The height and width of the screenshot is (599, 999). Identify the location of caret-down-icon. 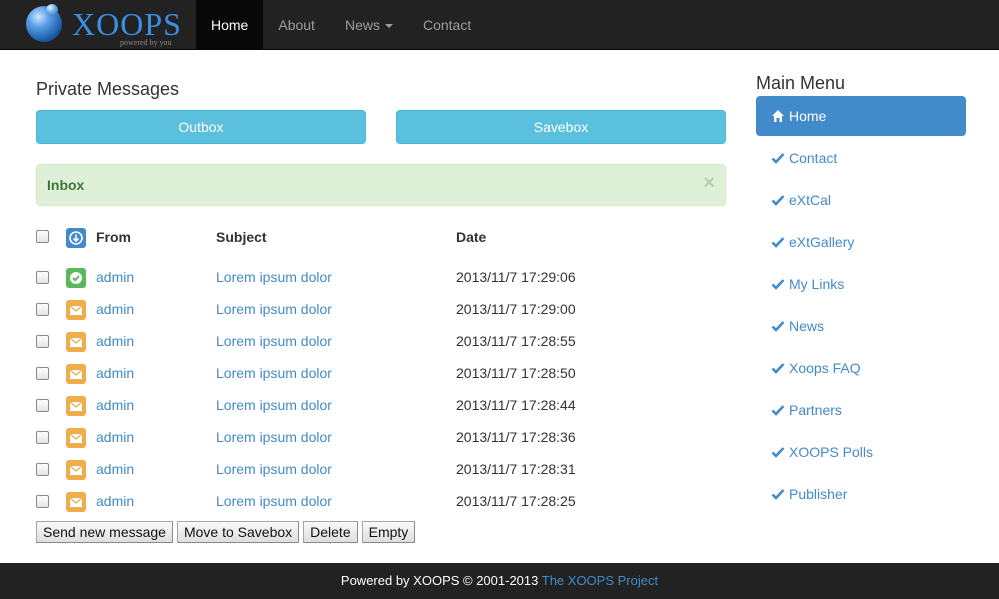
(388, 26).